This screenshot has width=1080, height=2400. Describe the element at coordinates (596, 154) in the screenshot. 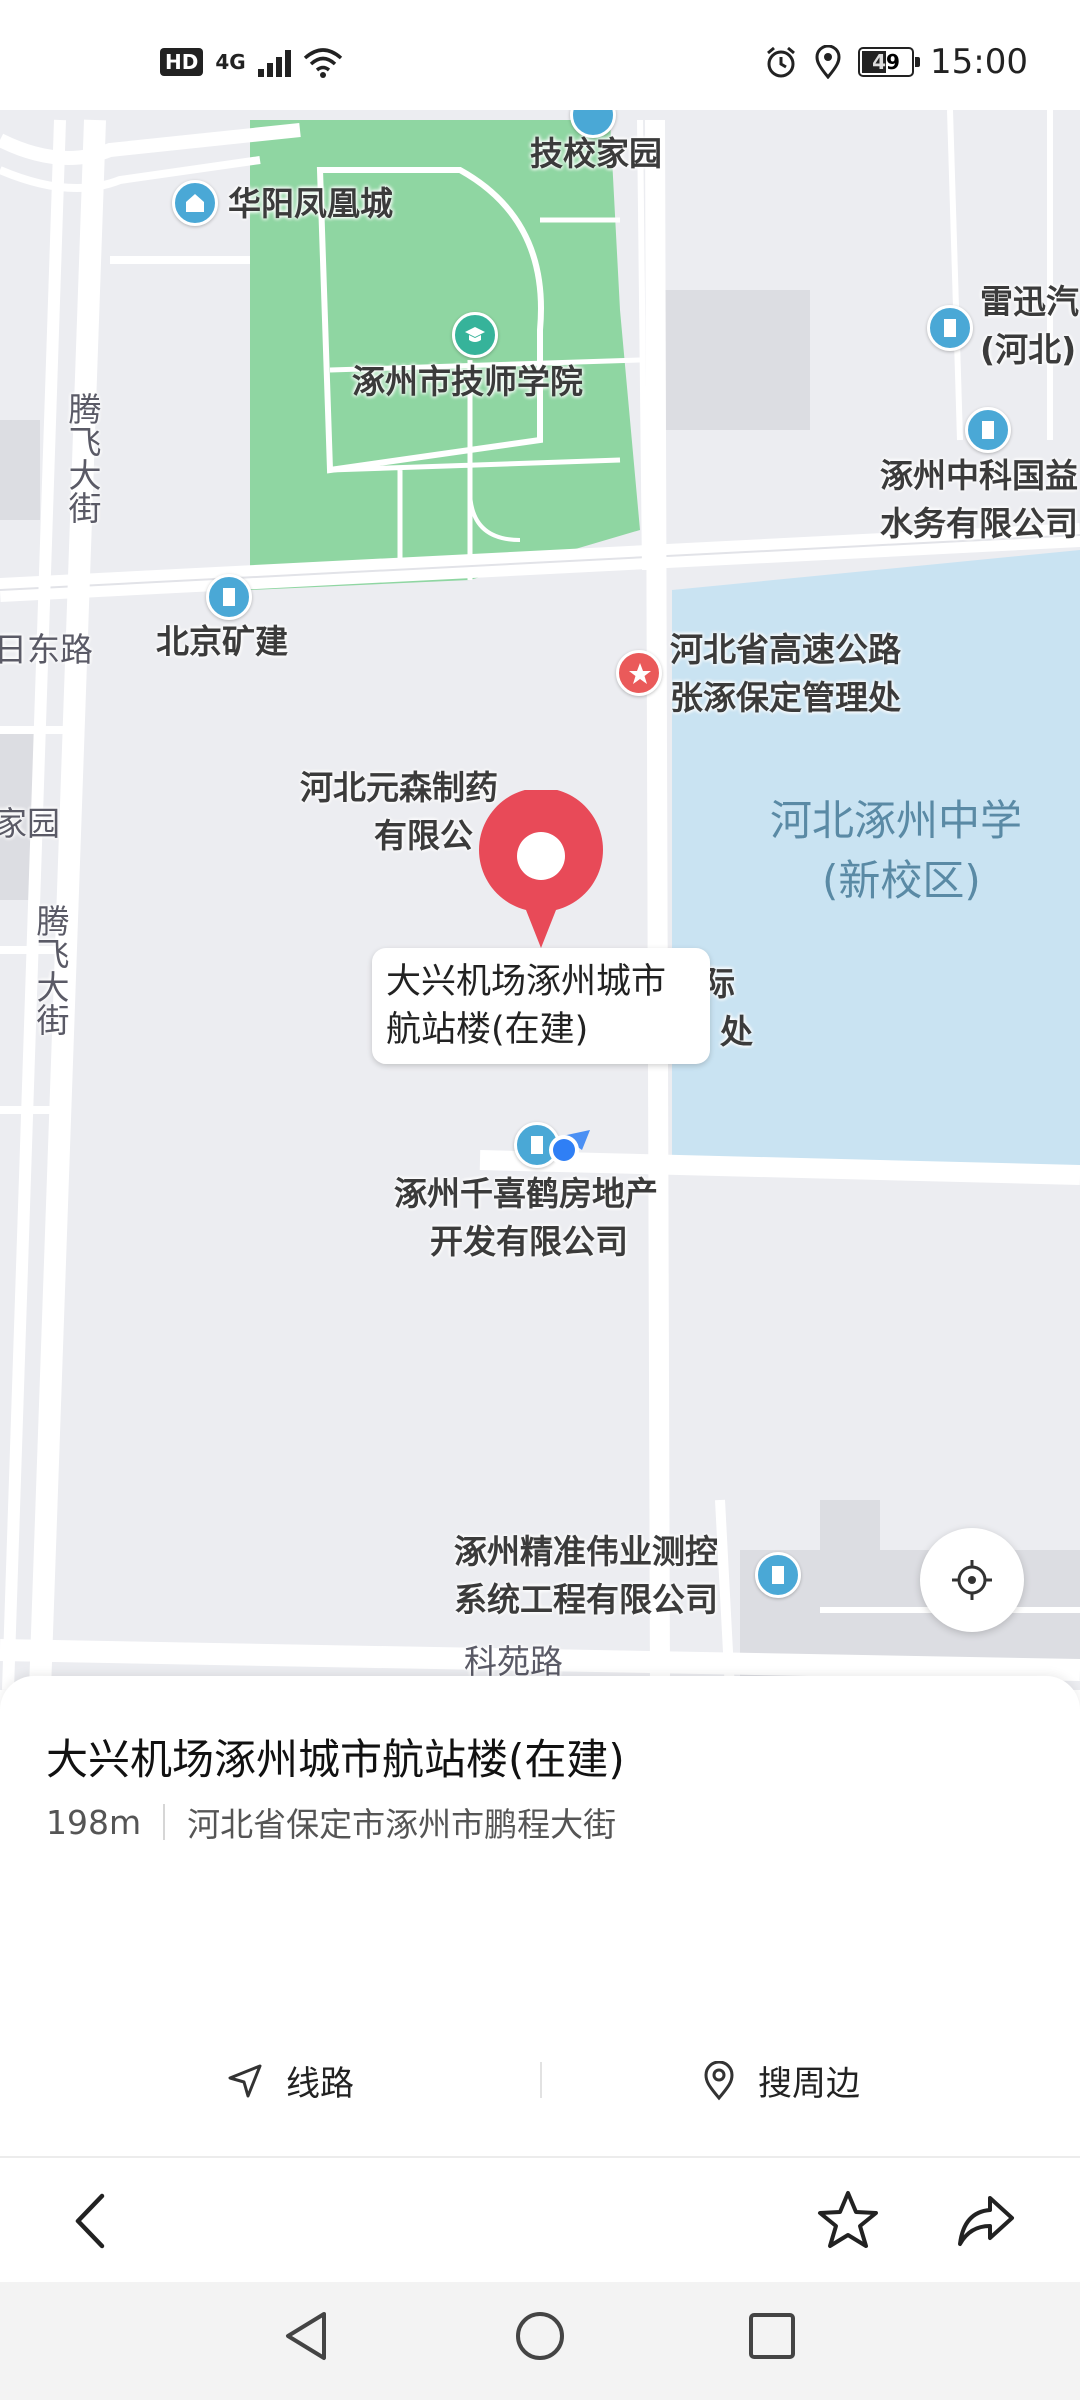

I see `map-label-jixiao-jiayuan: 技校家园` at that location.